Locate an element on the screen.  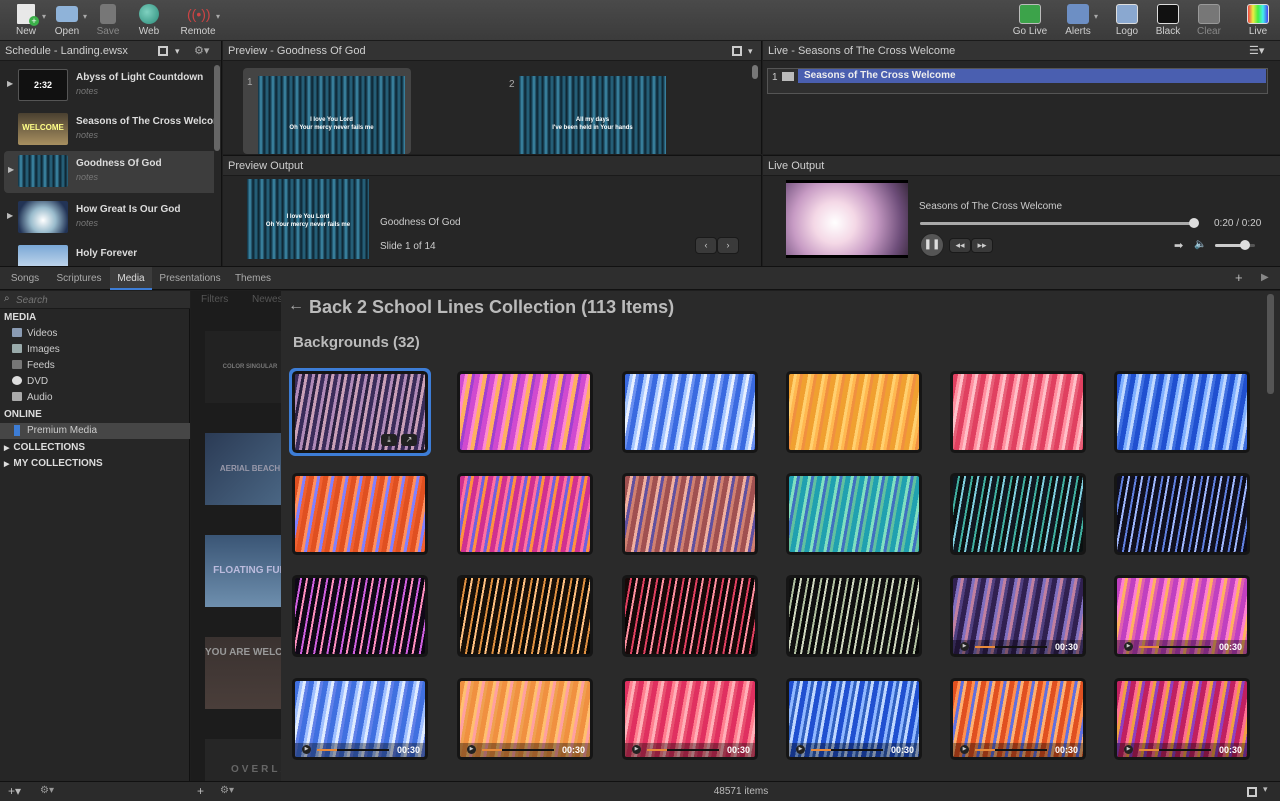
sidebar-item-images: Images is located at coordinates (36, 349).